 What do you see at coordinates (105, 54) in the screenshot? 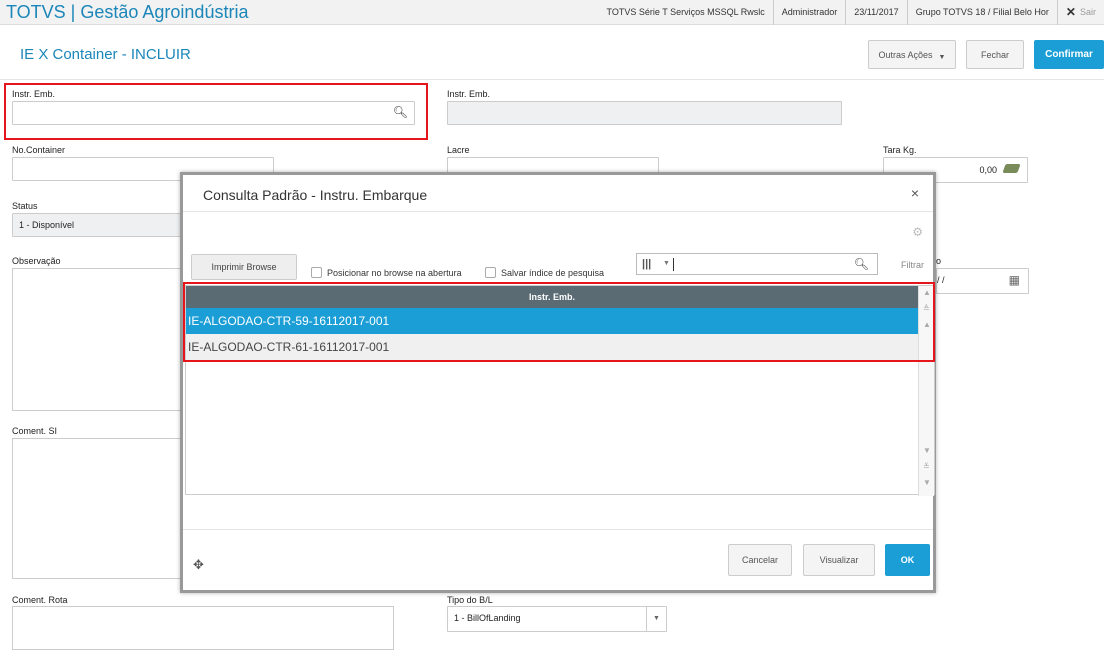
I see `page-title: IE X Container - INCLUIR` at bounding box center [105, 54].